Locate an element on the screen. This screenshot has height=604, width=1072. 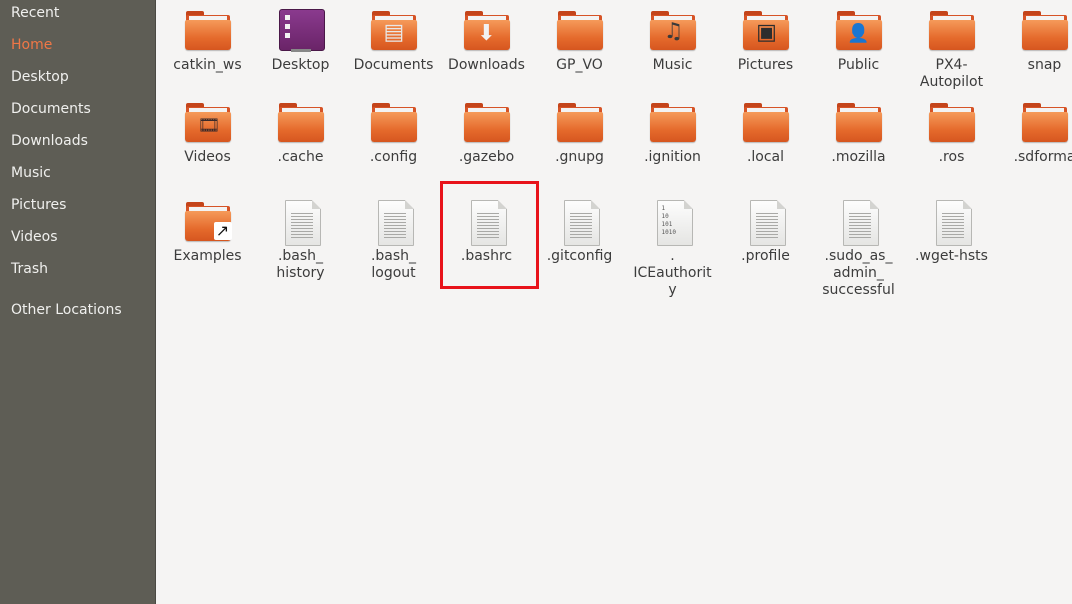
file-item-dot-gazebo: .gazebo is located at coordinates (486, 132).